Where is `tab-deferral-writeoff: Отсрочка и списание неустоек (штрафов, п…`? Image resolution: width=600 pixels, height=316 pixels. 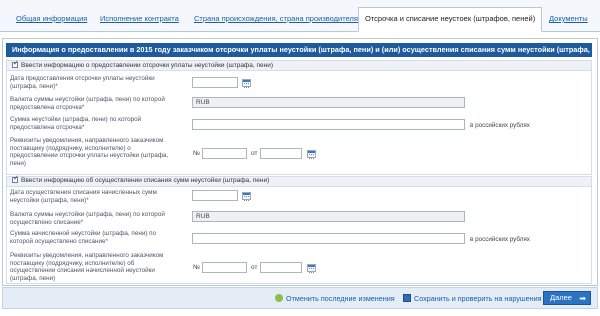 tab-deferral-writeoff: Отсрочка и списание неустоек (штрафов, п… is located at coordinates (450, 19).